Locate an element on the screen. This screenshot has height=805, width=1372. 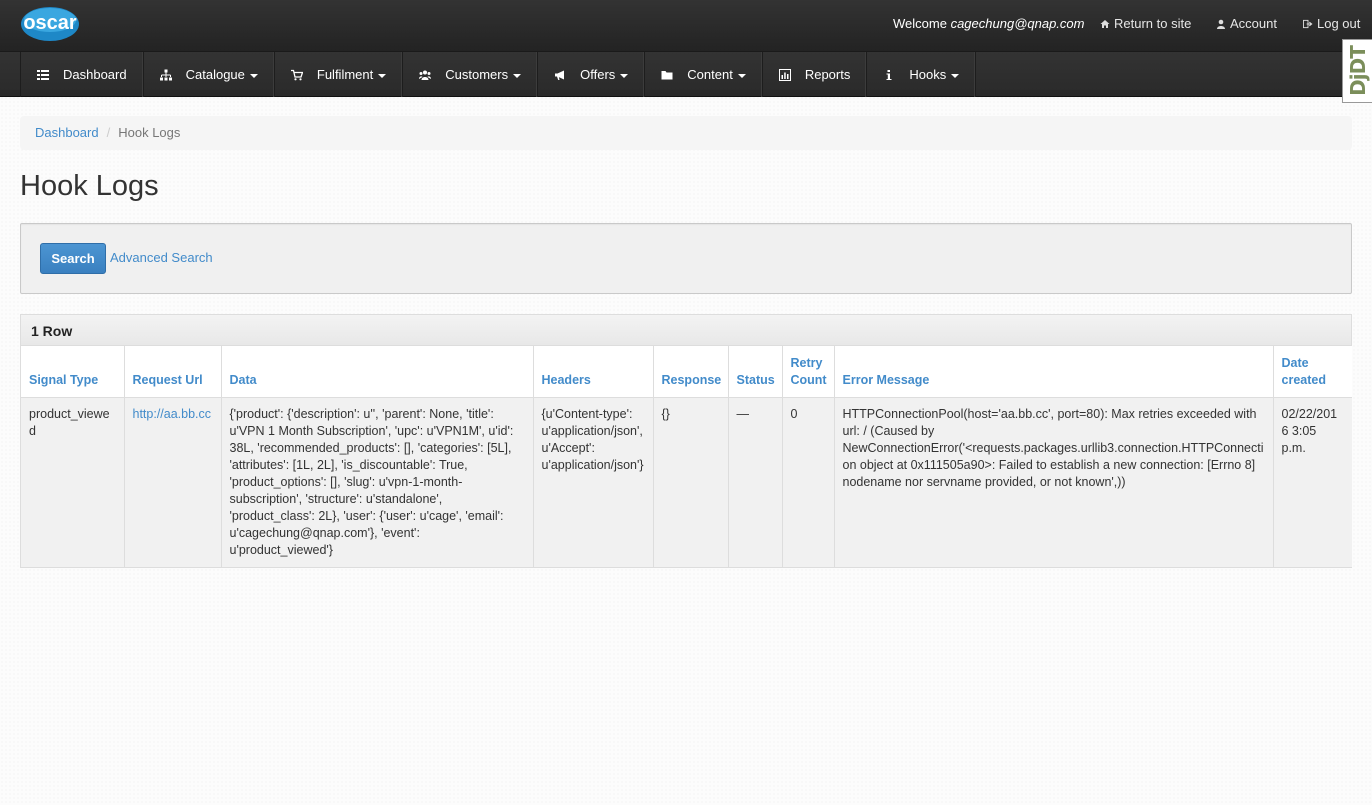
account-label: Account is located at coordinates (1253, 23).